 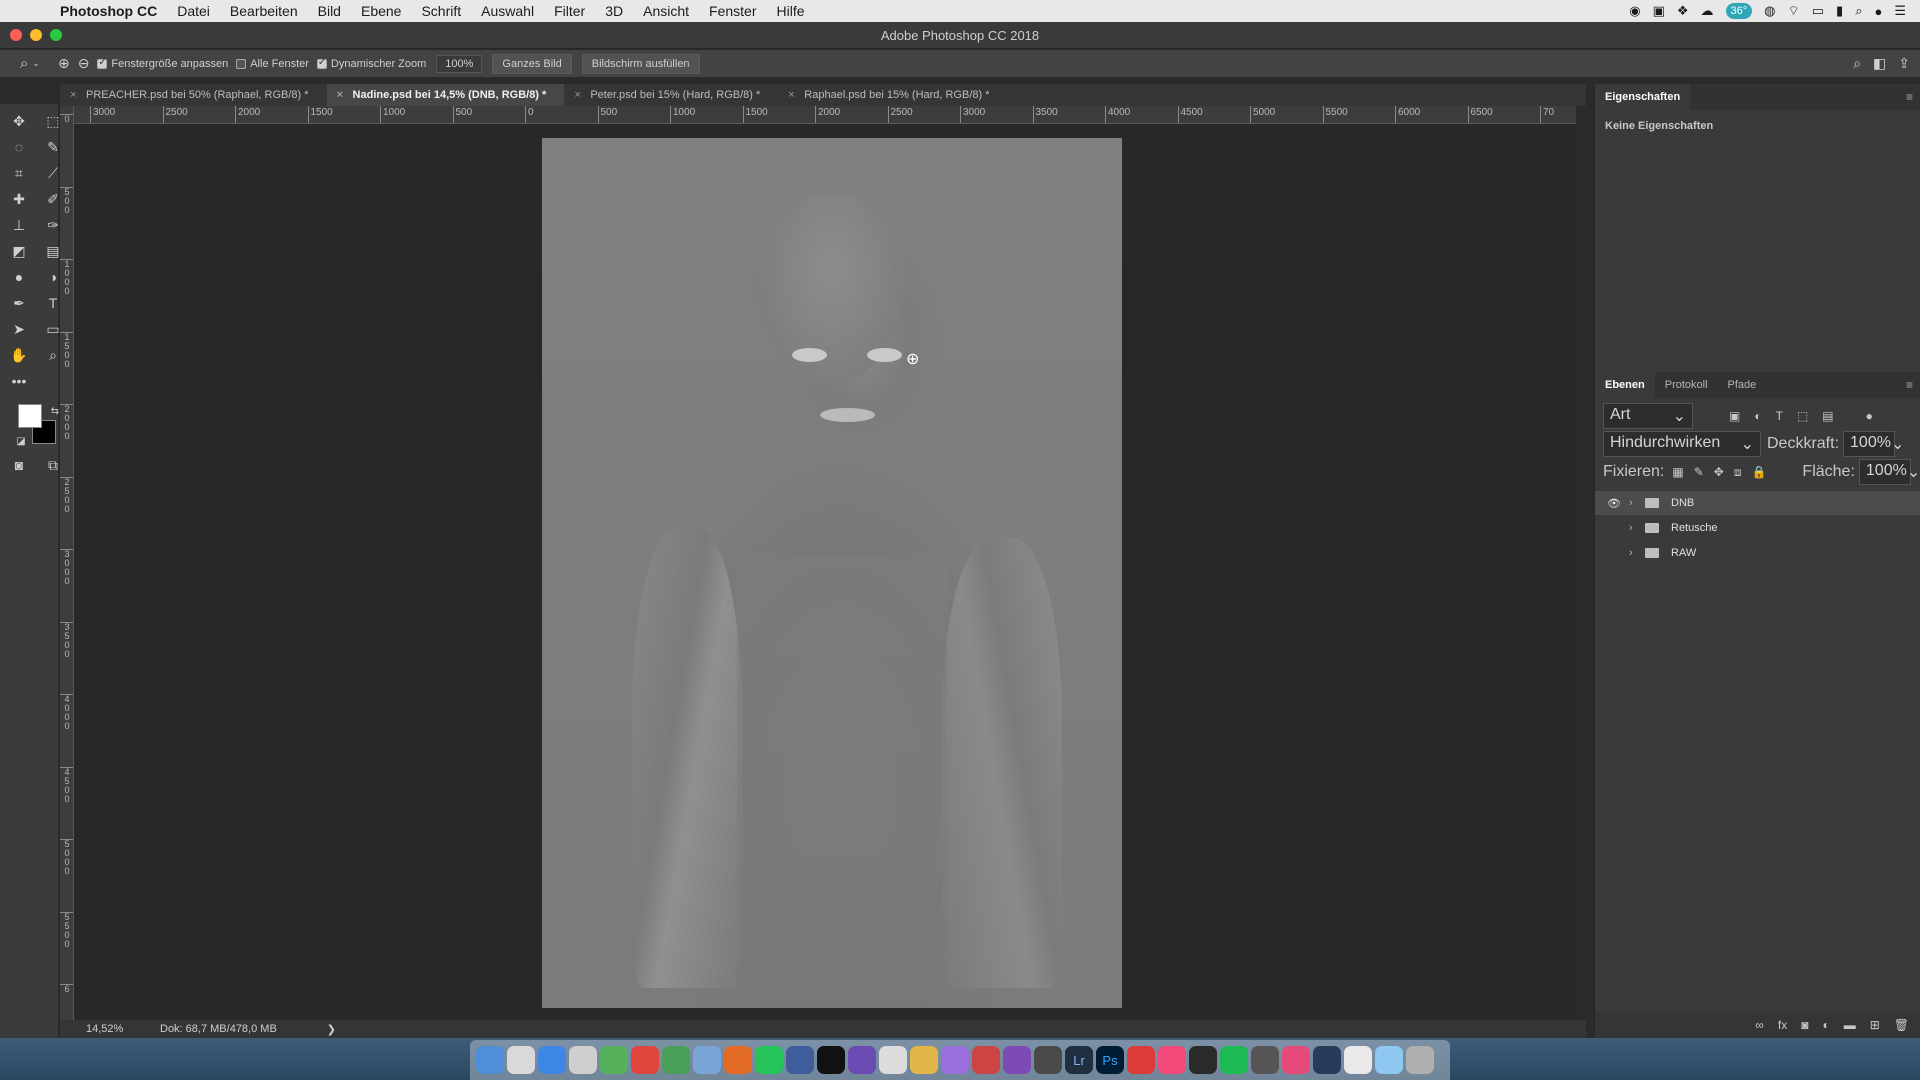 What do you see at coordinates (1802, 416) in the screenshot?
I see `filter-shape-icon: ⬚` at bounding box center [1802, 416].